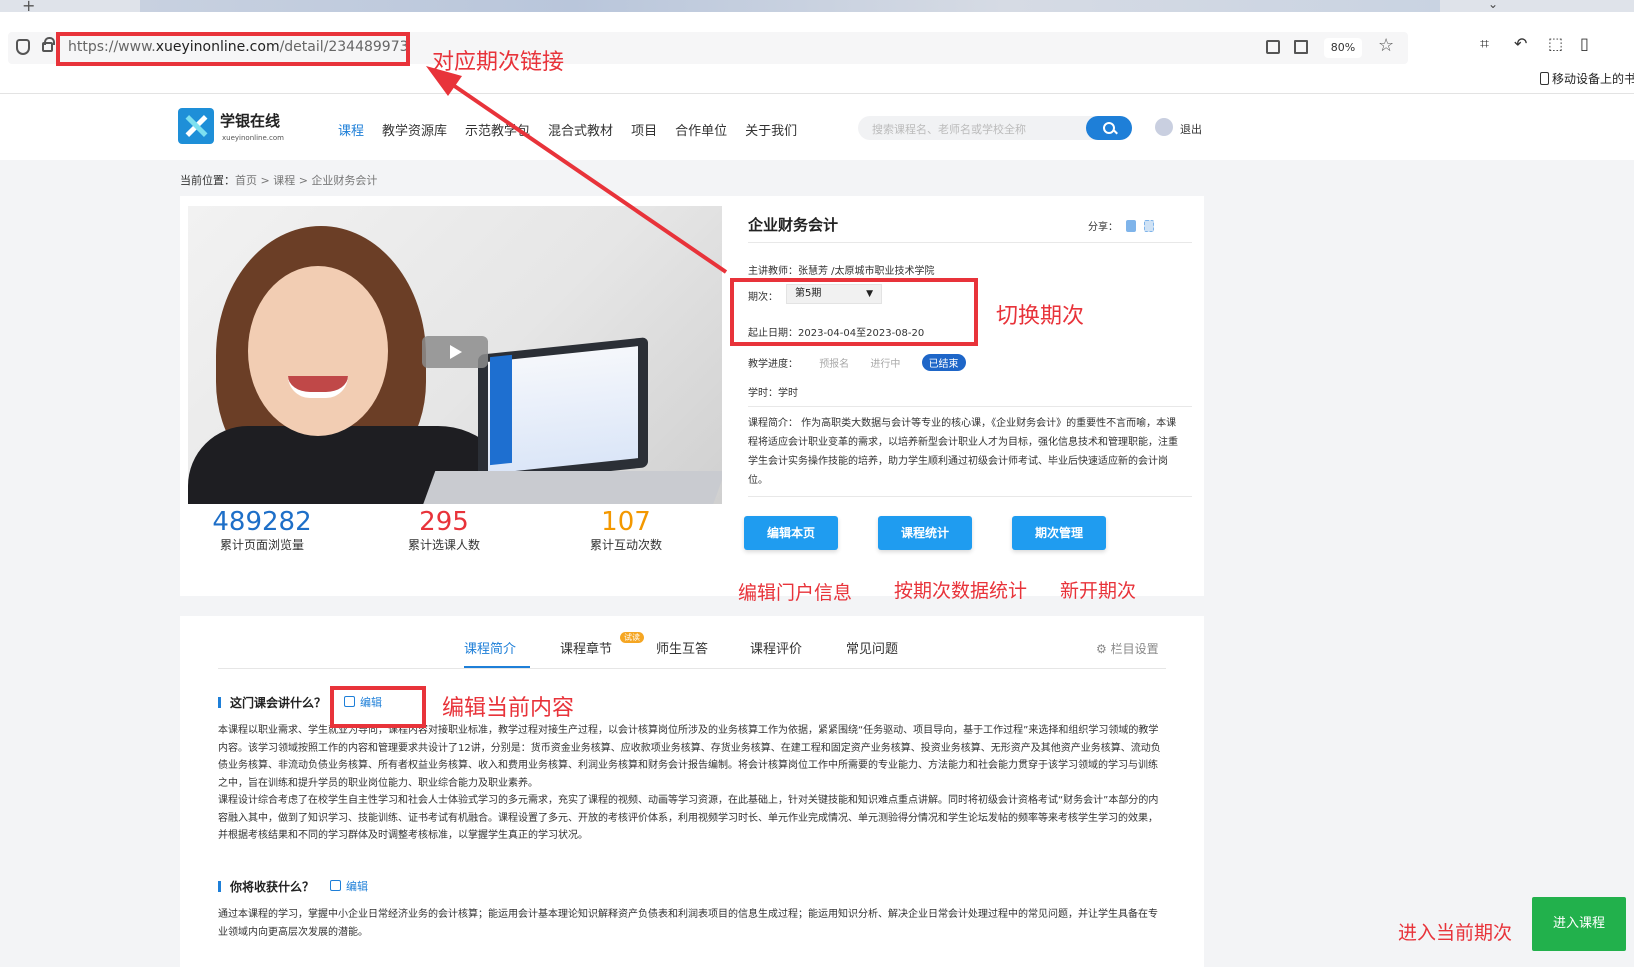 This screenshot has width=1634, height=967. Describe the element at coordinates (580, 172) in the screenshot. I see `annotation-arrow-line` at that location.